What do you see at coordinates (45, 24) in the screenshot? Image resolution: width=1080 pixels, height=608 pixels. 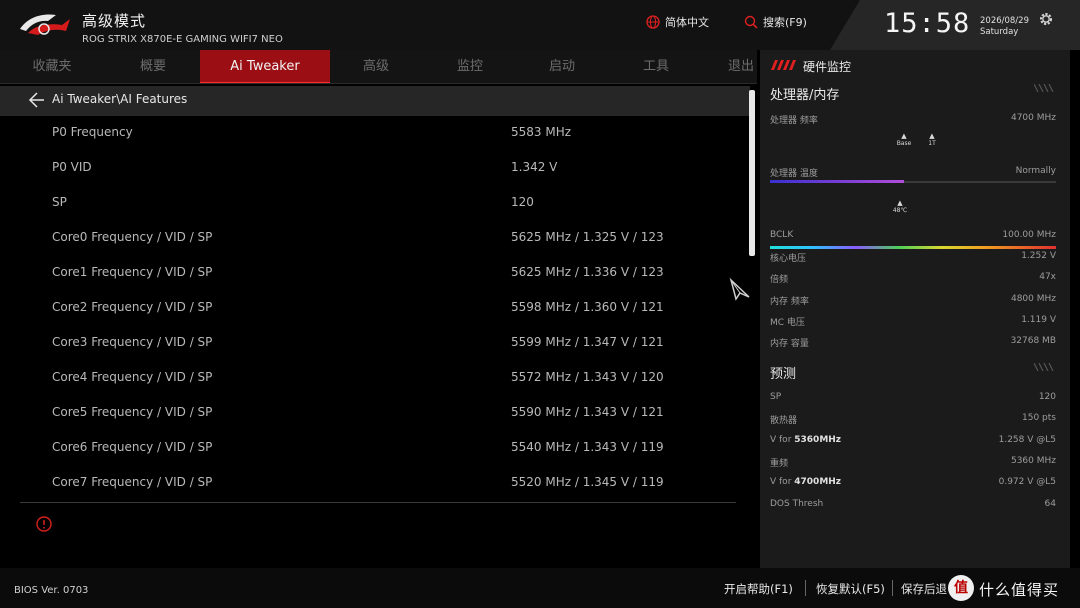 I see `rog-logo-icon` at bounding box center [45, 24].